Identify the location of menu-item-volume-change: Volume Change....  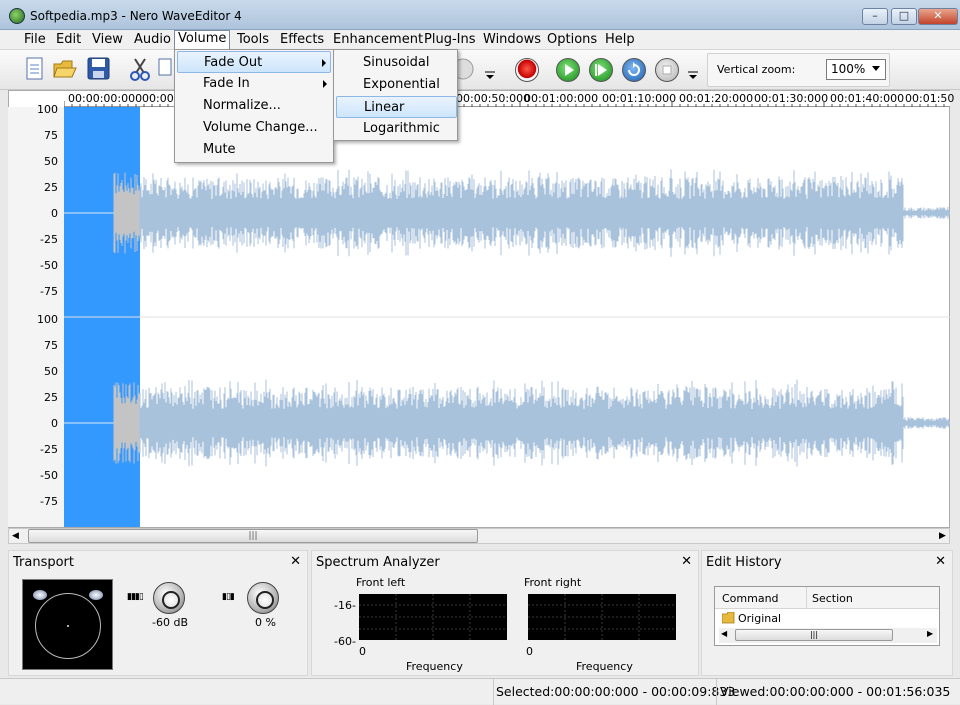
(254, 128).